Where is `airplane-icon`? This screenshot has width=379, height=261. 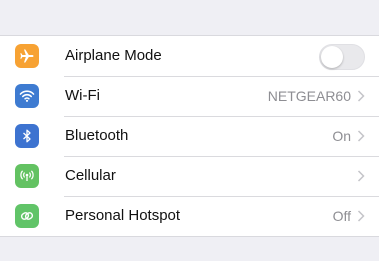
airplane-icon is located at coordinates (27, 56).